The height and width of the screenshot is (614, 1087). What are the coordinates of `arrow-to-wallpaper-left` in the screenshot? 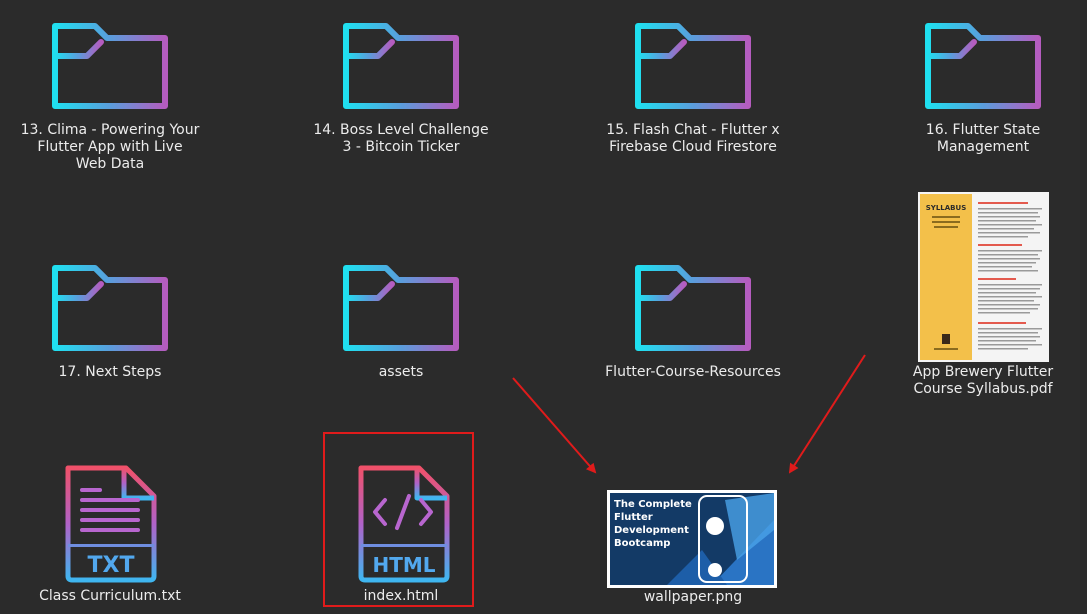 It's located at (554, 425).